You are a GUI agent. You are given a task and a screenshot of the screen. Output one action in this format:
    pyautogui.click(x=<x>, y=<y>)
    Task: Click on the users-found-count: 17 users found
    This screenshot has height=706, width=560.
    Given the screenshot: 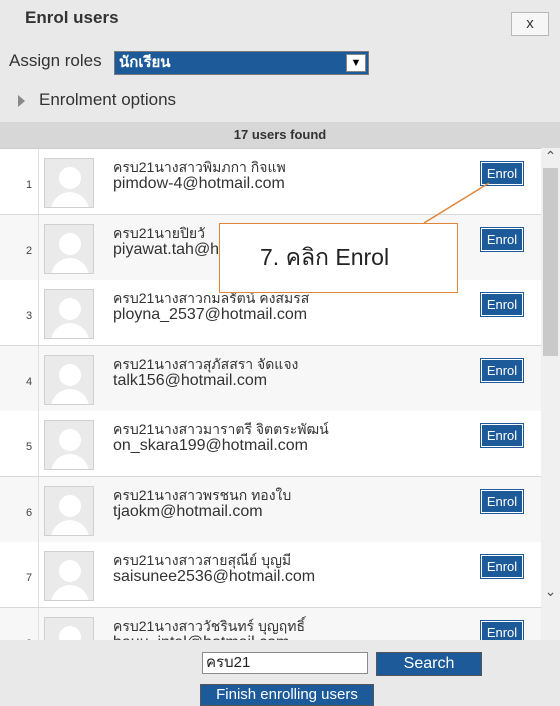 What is the action you would take?
    pyautogui.click(x=280, y=135)
    